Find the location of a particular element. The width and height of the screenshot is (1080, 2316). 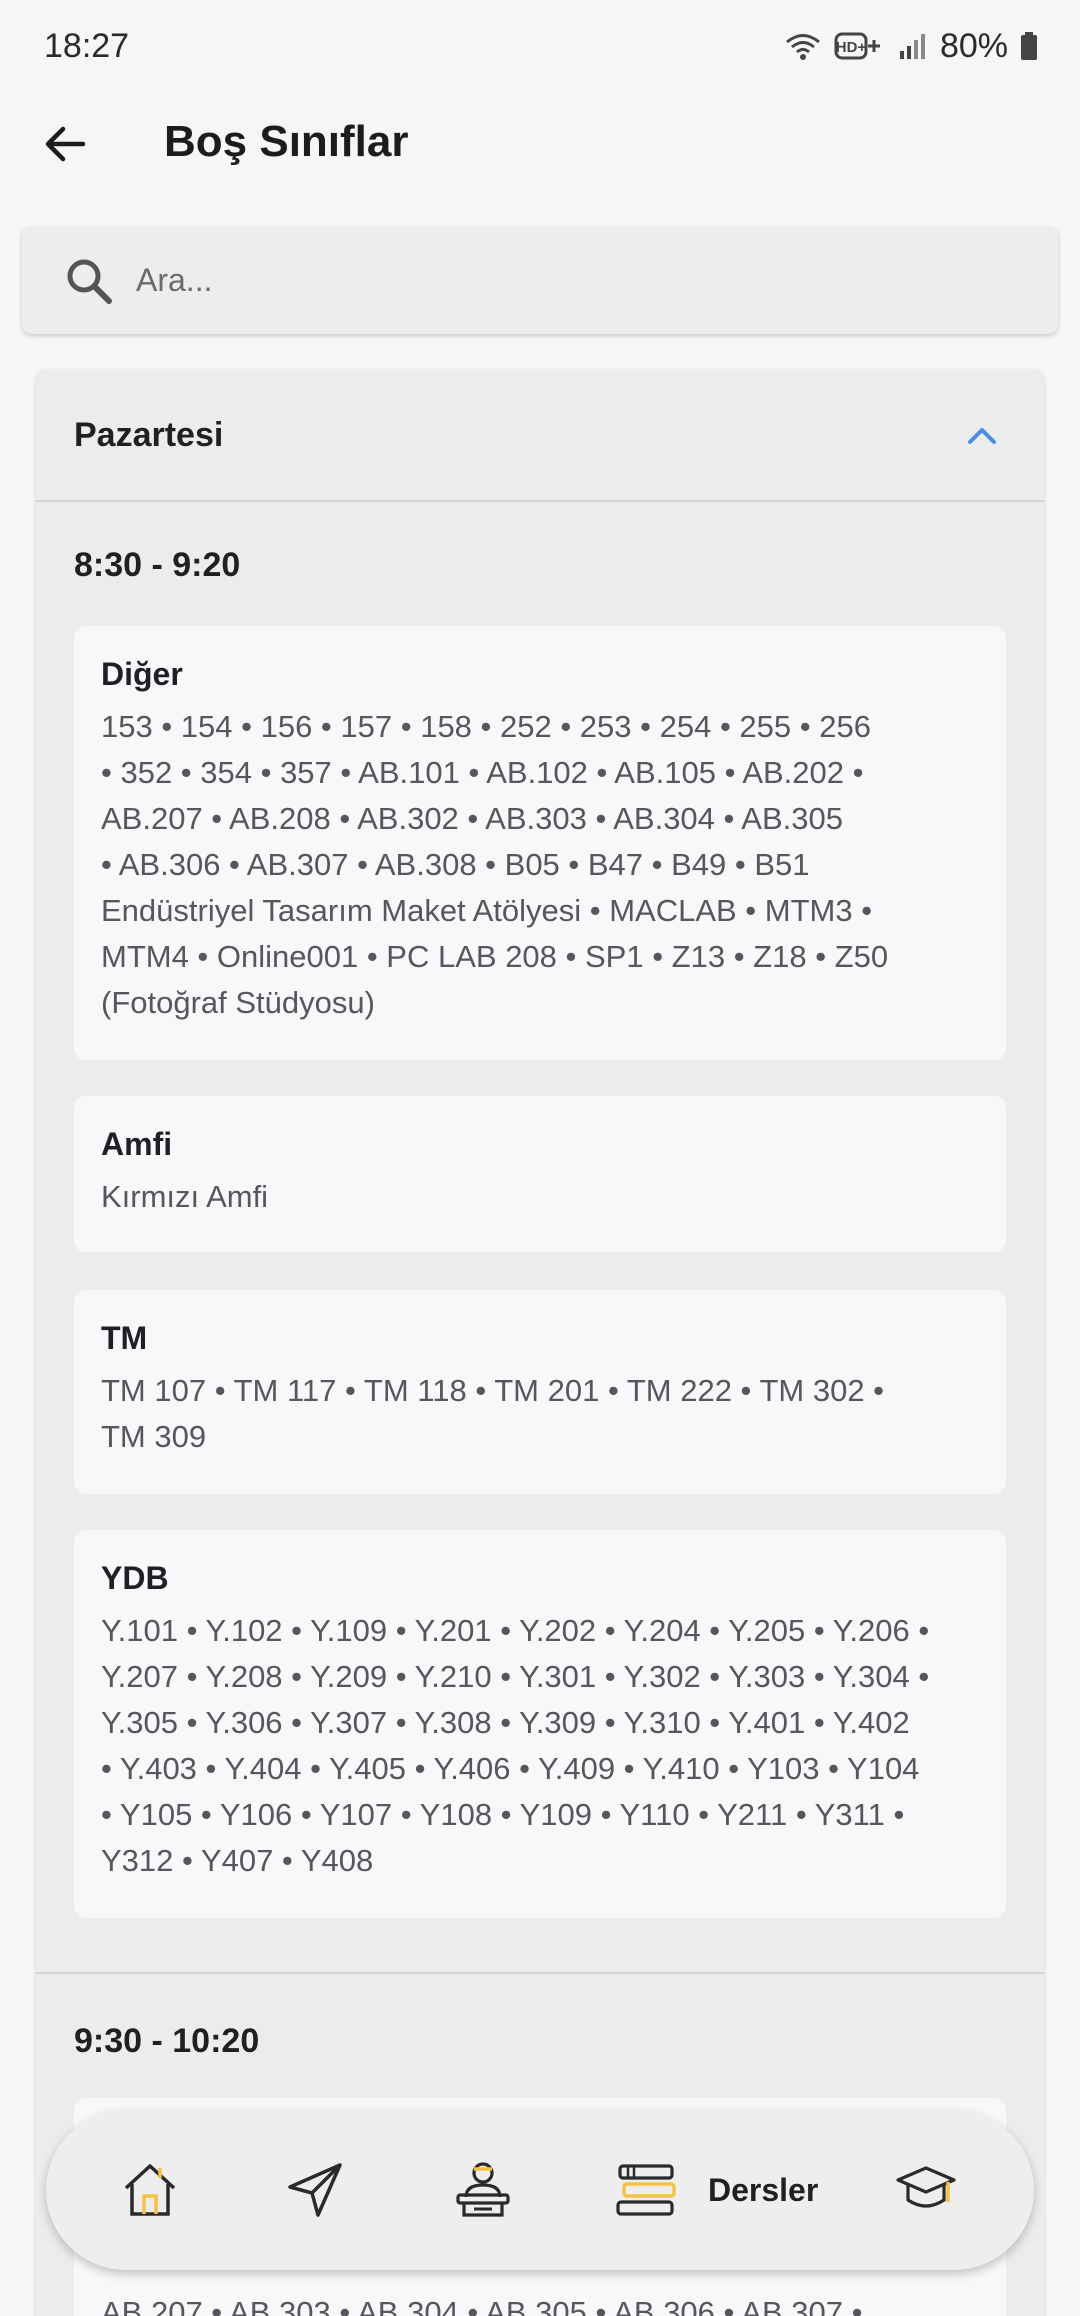

day-header: Pazartesi is located at coordinates (540, 436).